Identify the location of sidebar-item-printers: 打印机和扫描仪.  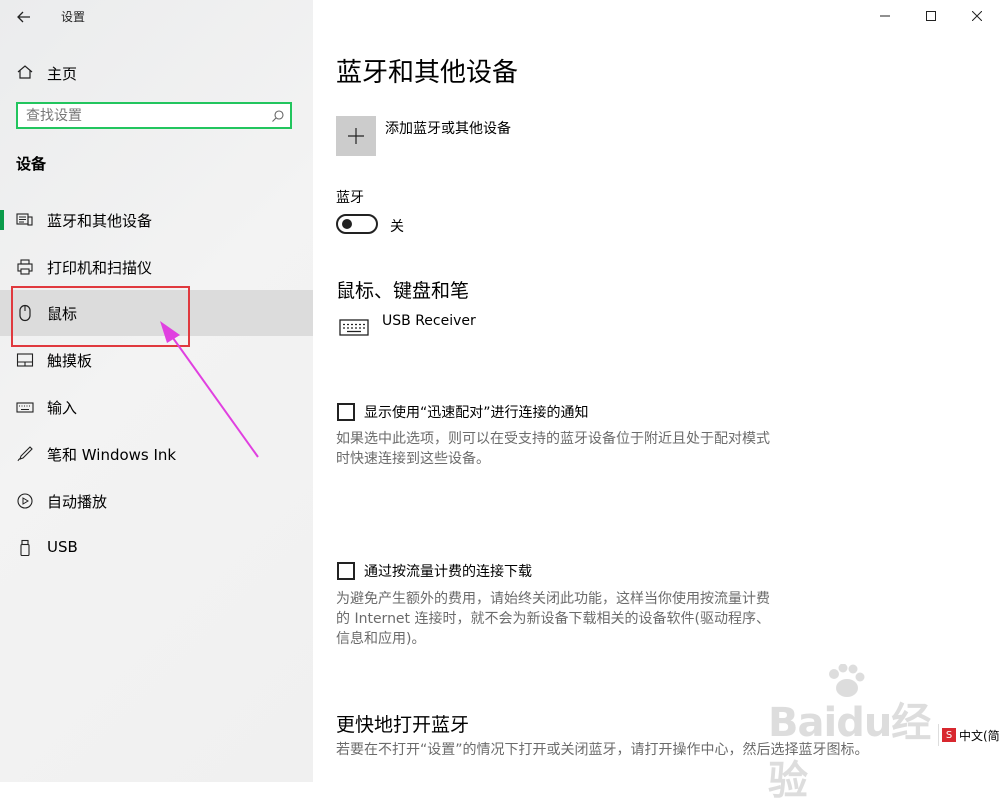
(156, 267).